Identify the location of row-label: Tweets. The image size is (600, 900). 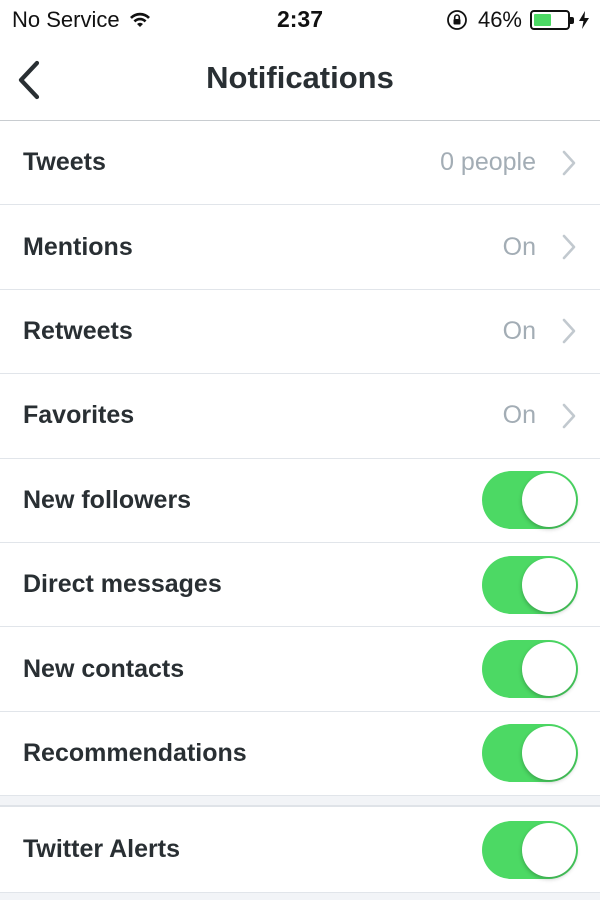
(64, 162).